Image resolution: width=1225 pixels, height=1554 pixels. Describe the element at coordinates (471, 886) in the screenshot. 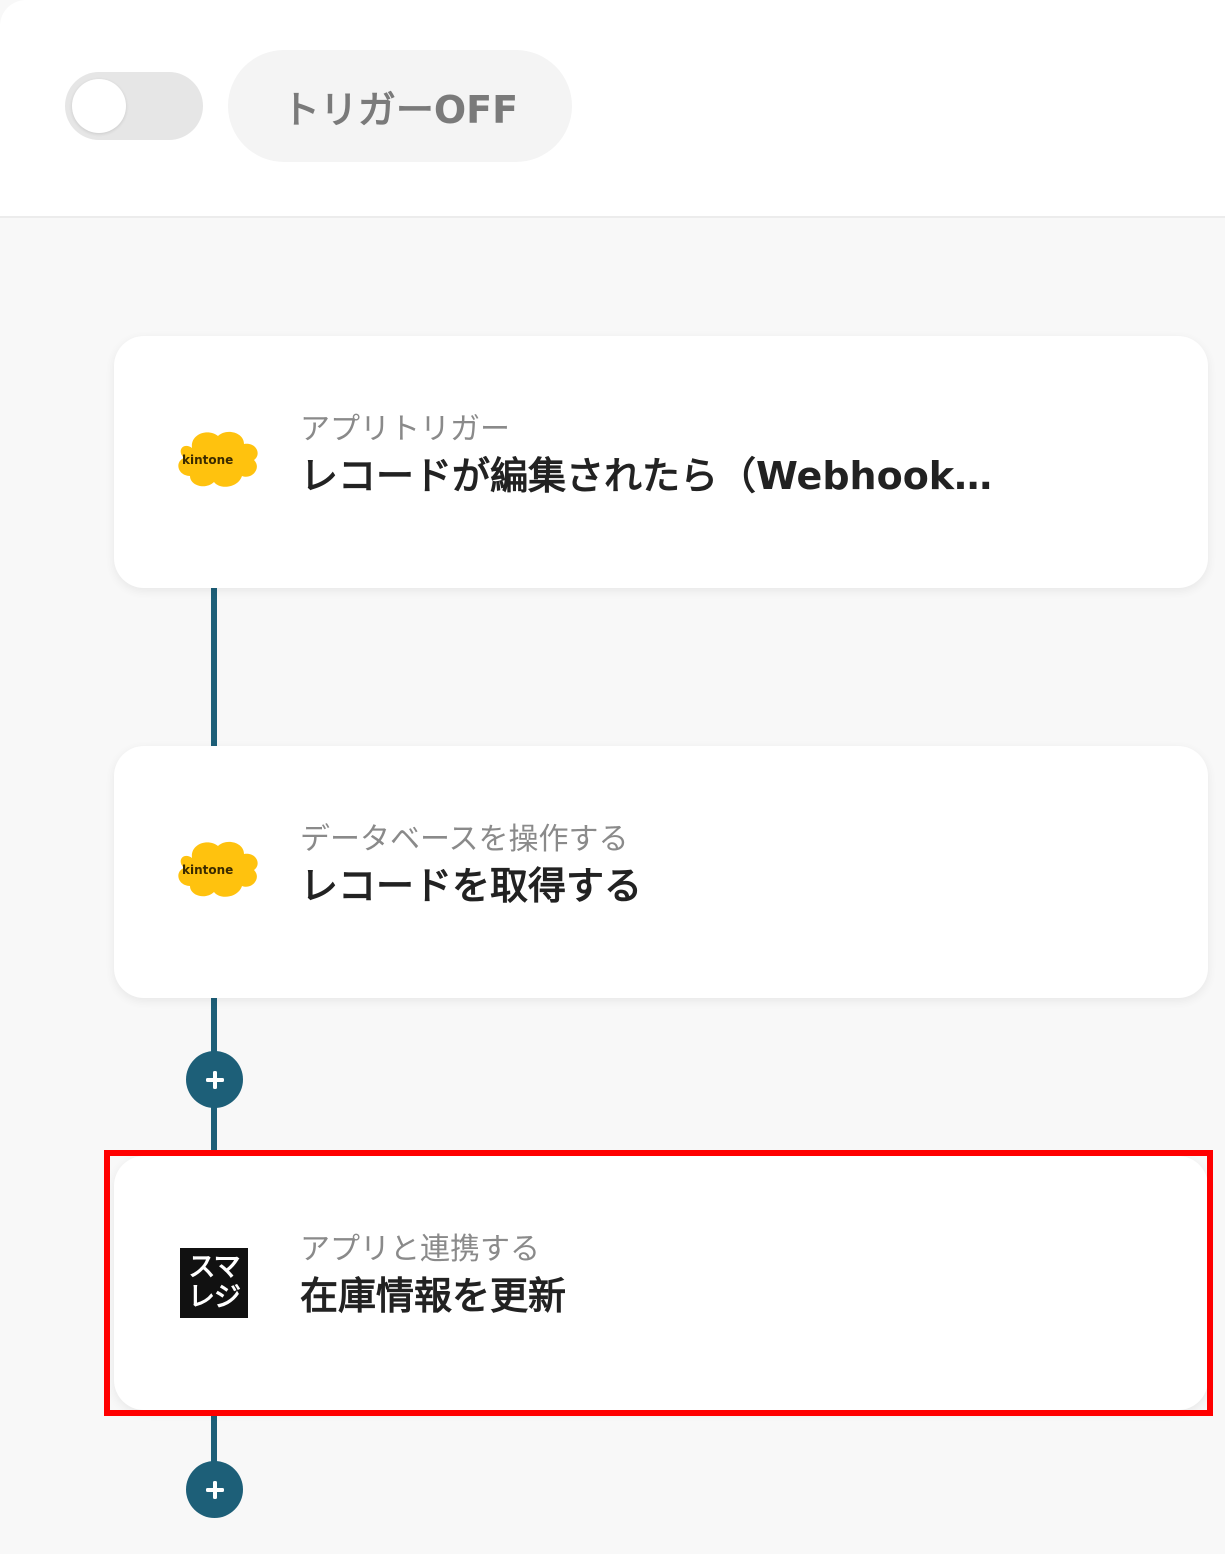

I see `step-title: レコードを取得する` at that location.